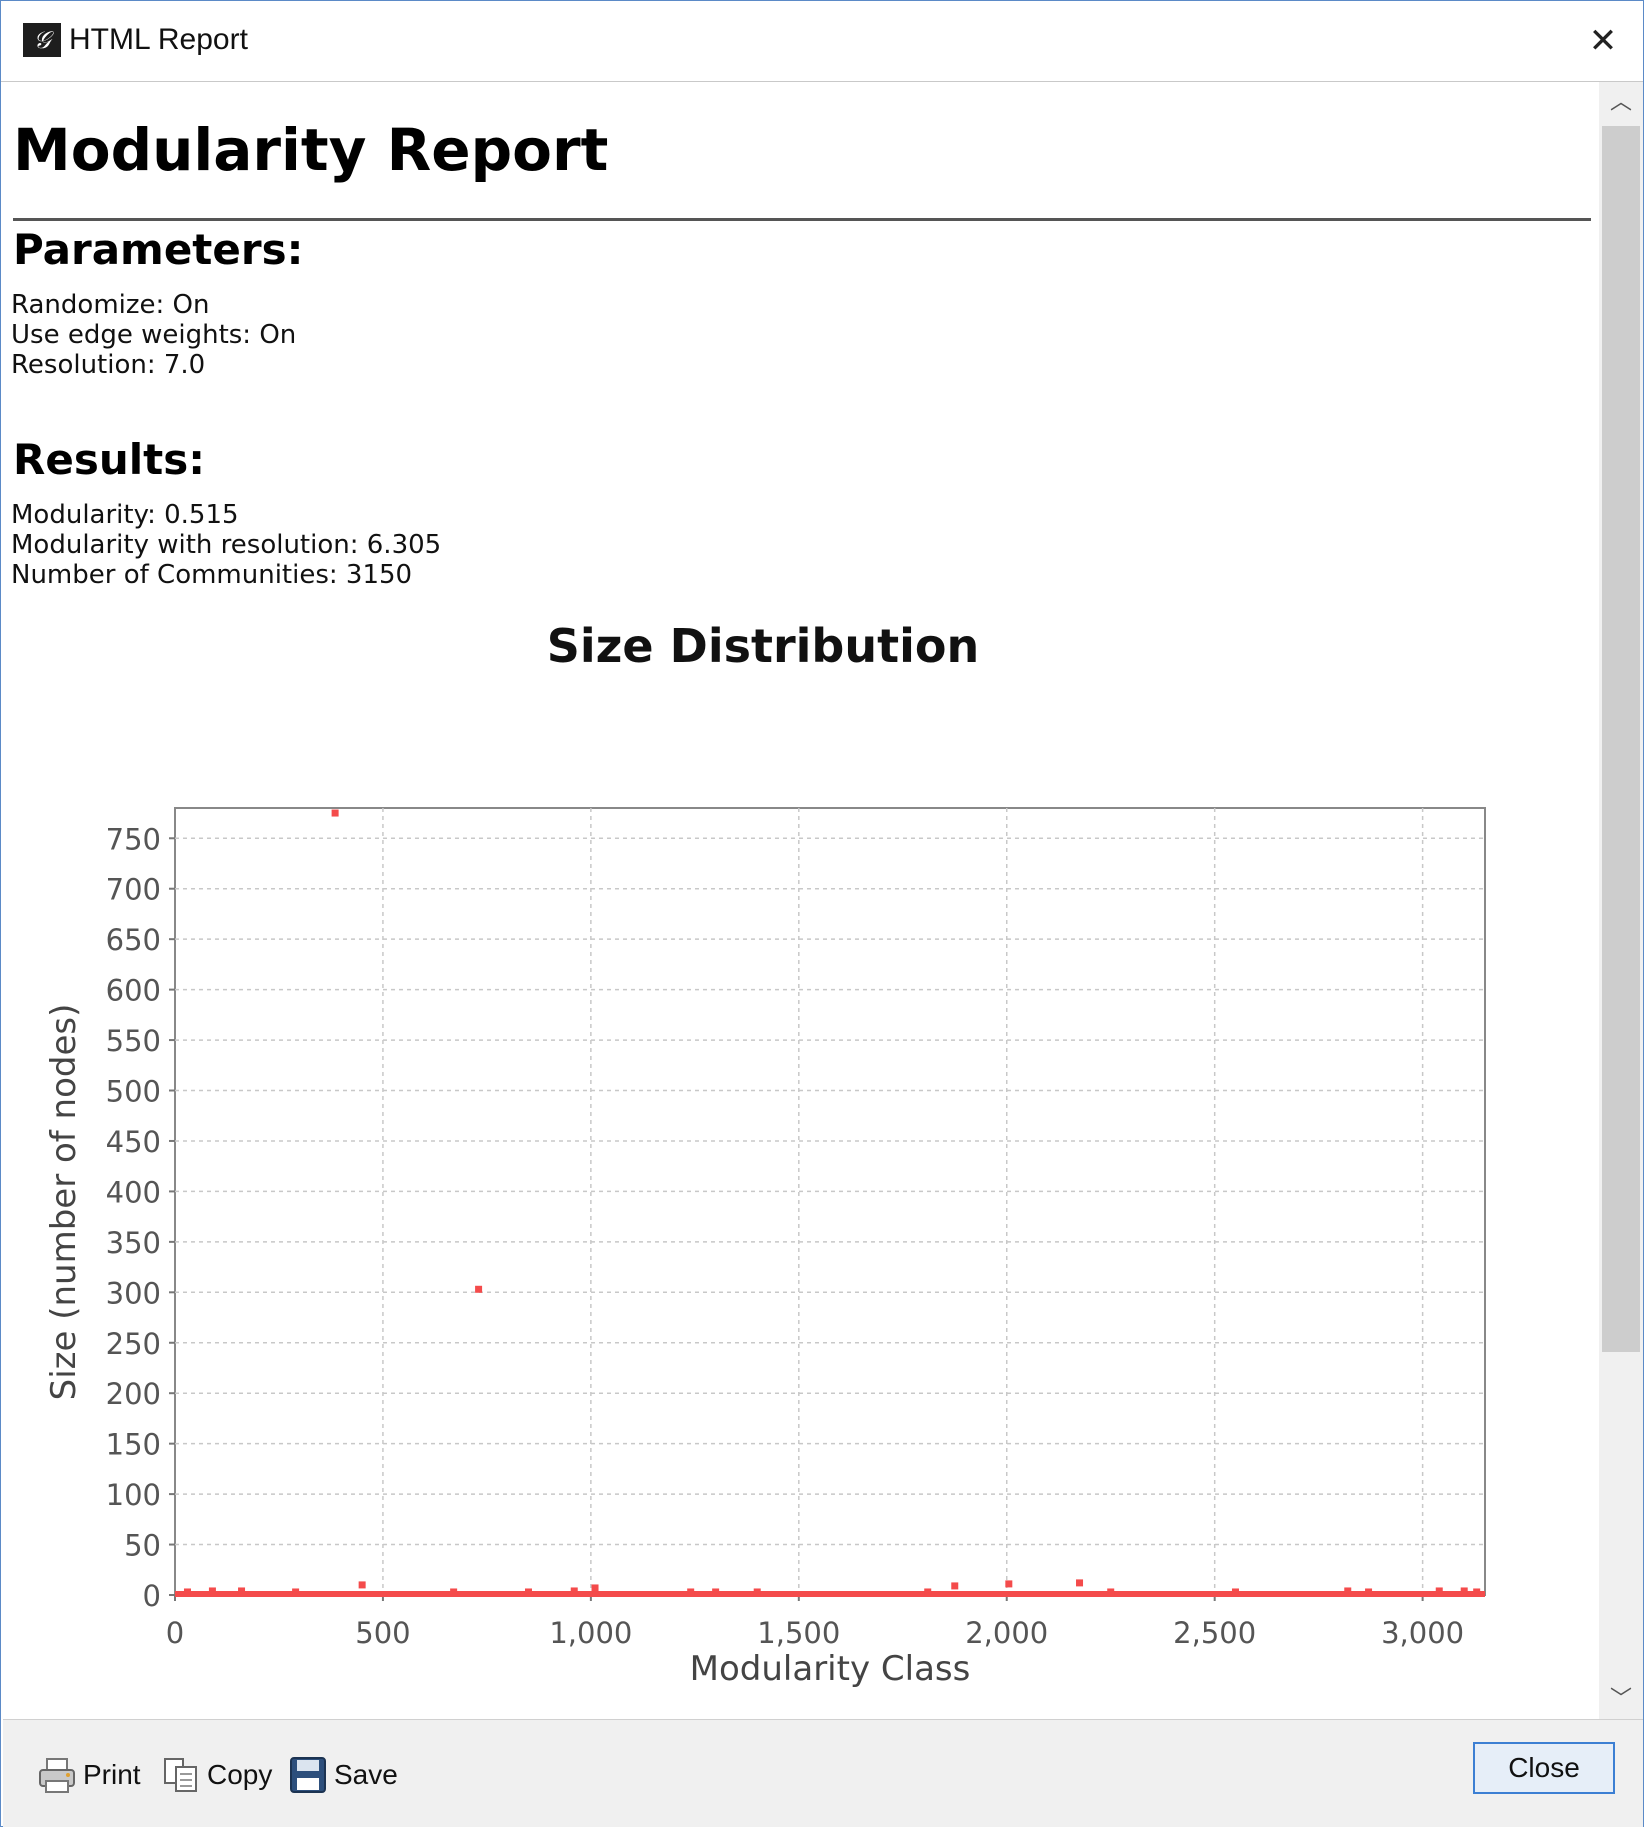 This screenshot has height=1827, width=1644. I want to click on vertical-scrollbar: ︿ ﹀, so click(1621, 900).